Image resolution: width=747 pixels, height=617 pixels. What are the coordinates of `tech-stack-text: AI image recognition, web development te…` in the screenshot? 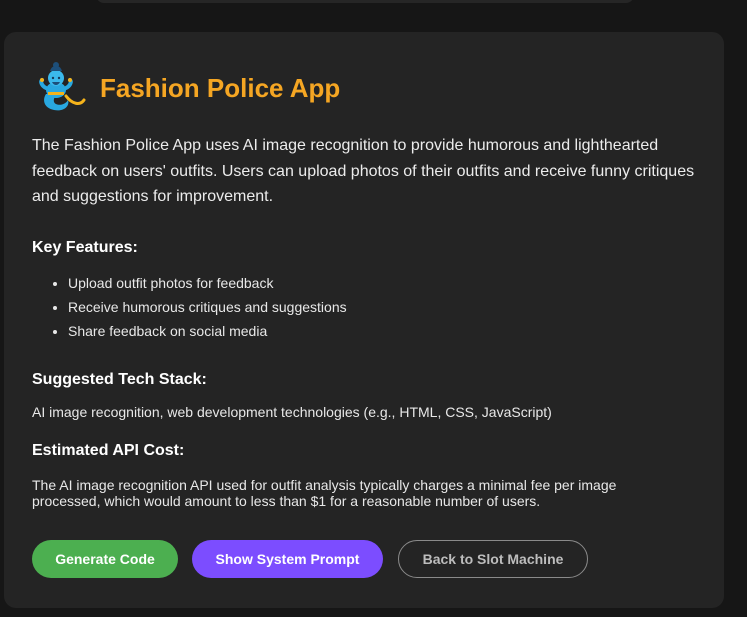 It's located at (292, 412).